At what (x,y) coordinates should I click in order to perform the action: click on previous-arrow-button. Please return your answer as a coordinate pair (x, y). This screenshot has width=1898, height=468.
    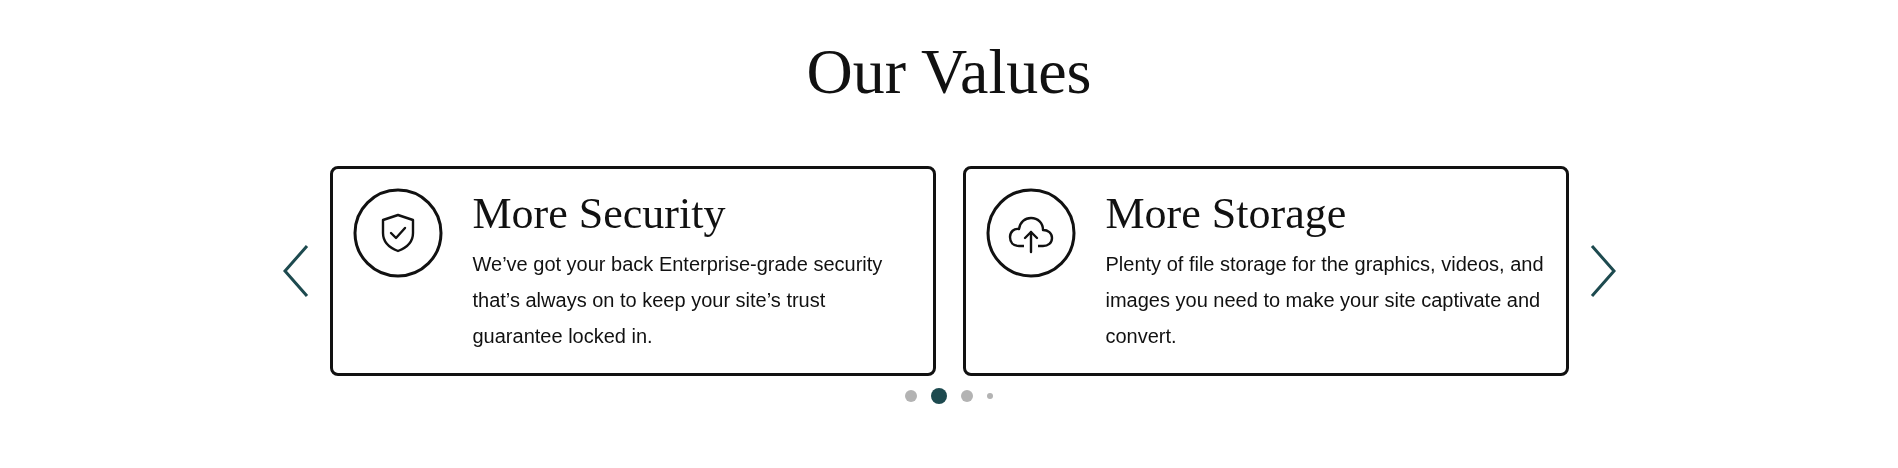
    Looking at the image, I should click on (295, 271).